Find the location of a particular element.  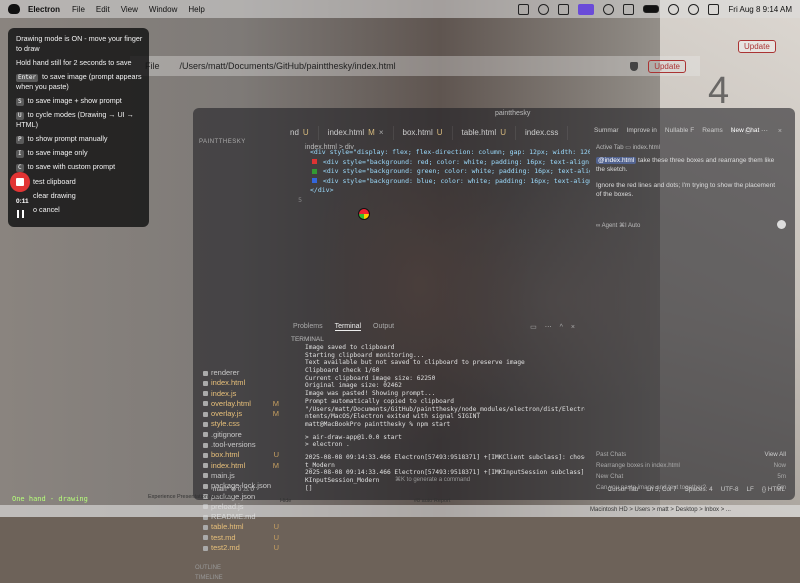

background-digit: 4 is located at coordinates (719, 91).